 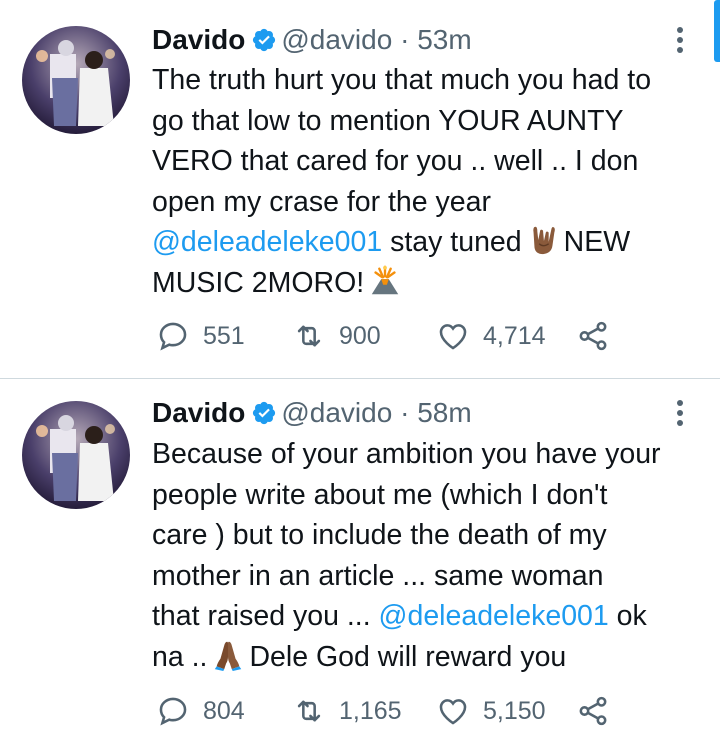 I want to click on tweet-line: na .. Dele God will reward you, so click(x=429, y=657).